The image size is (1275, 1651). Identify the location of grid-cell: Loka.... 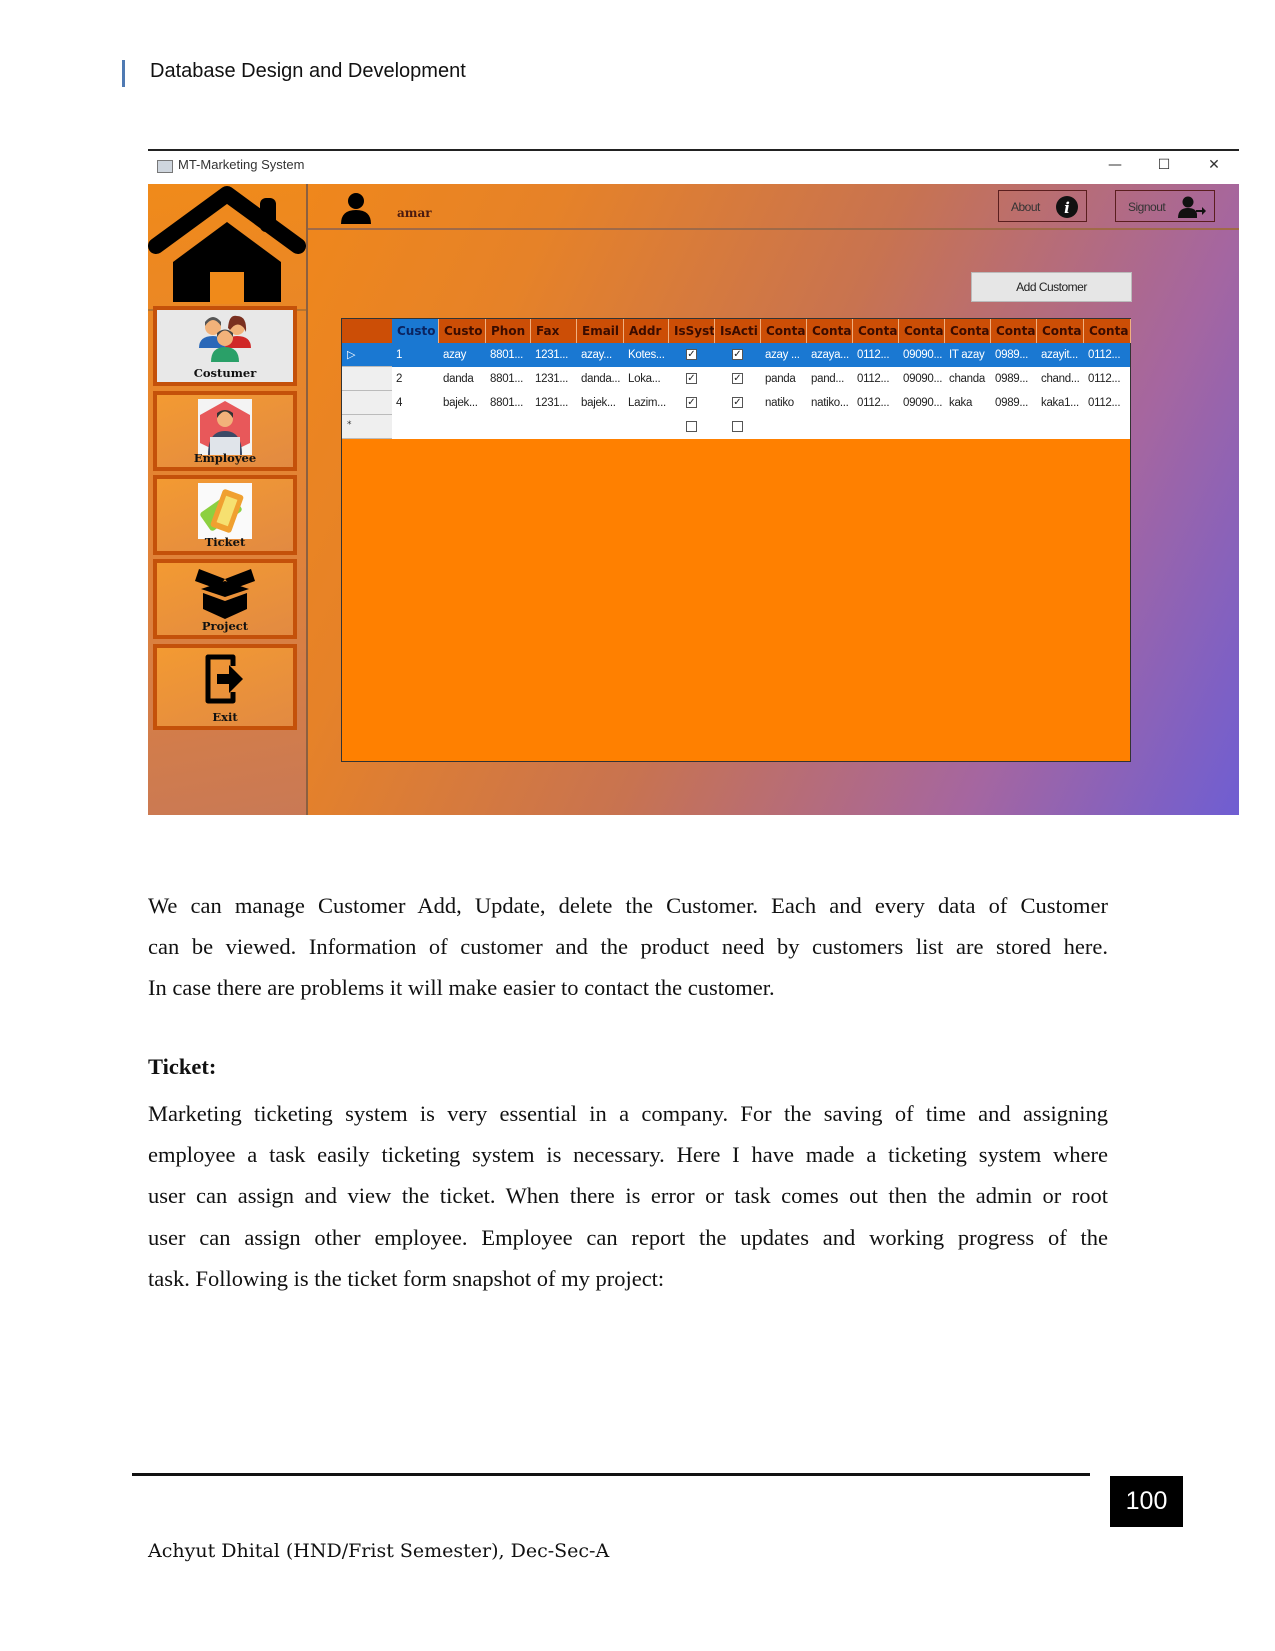
(646, 379).